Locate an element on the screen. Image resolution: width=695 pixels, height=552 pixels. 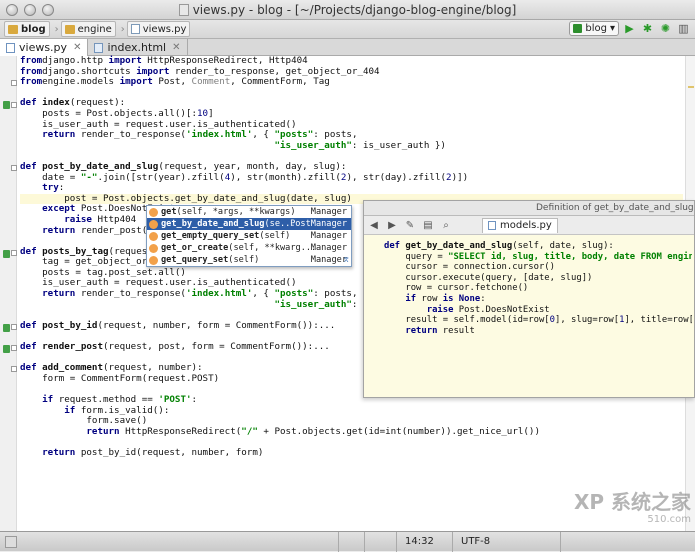
completion-item: get_empty_query_set(self)Manager is located at coordinates (249, 236).